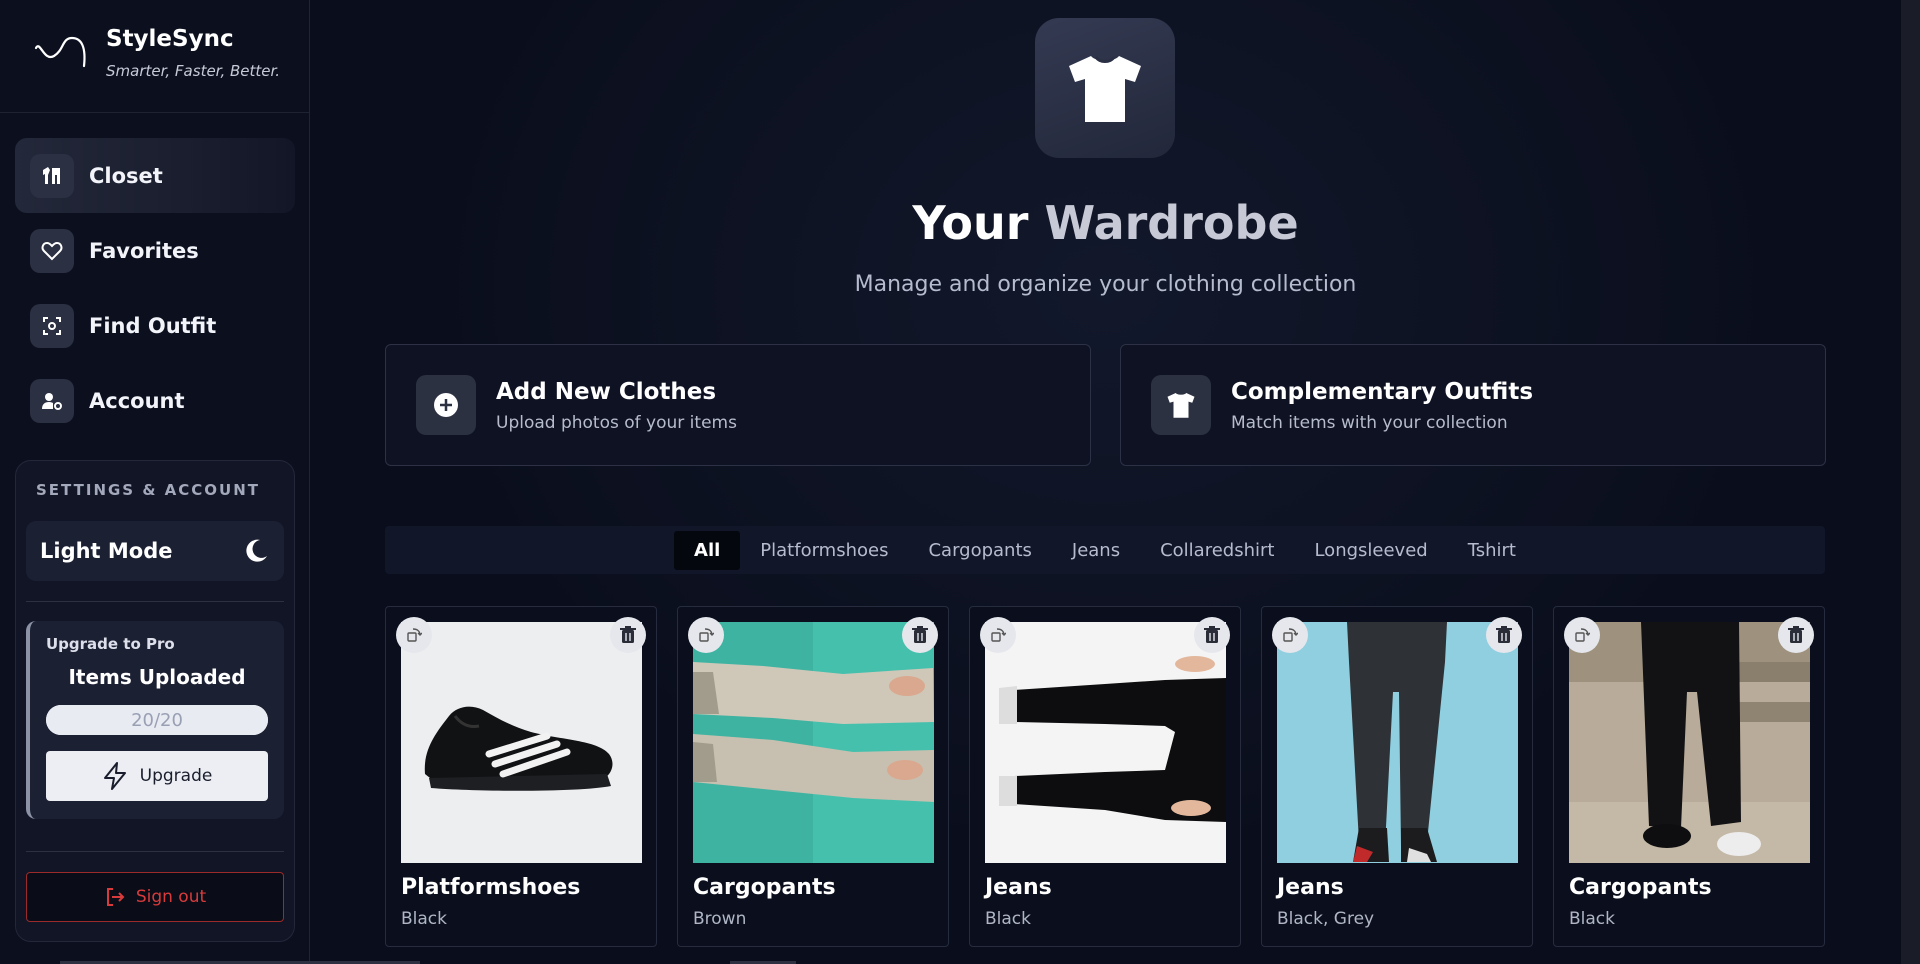 This screenshot has height=964, width=1920. I want to click on sidebar-nav: Closet Favorites Find Outfit Account, so click(155, 288).